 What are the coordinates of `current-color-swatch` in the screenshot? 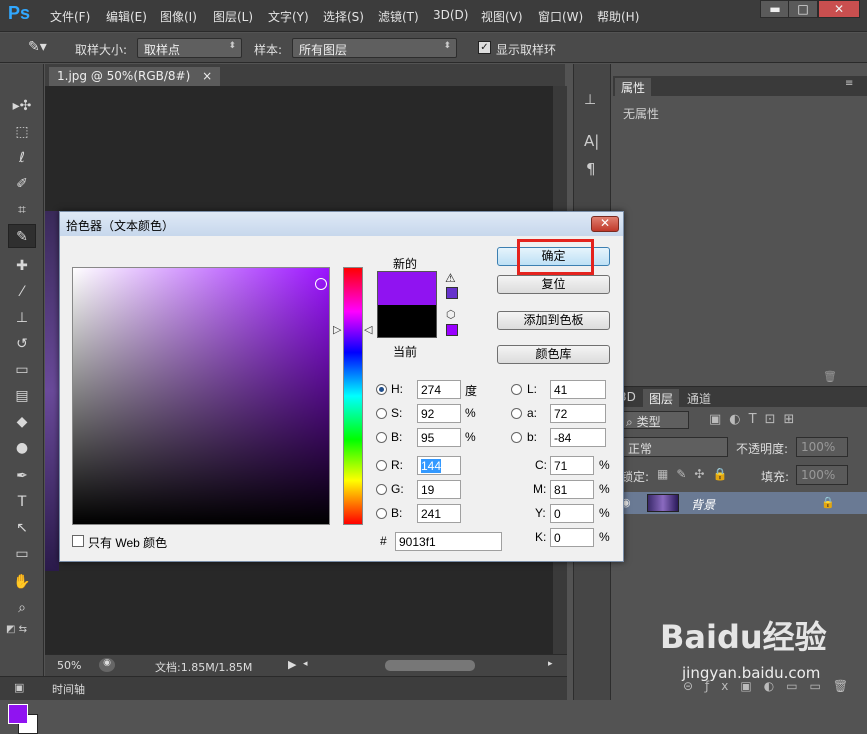 It's located at (407, 321).